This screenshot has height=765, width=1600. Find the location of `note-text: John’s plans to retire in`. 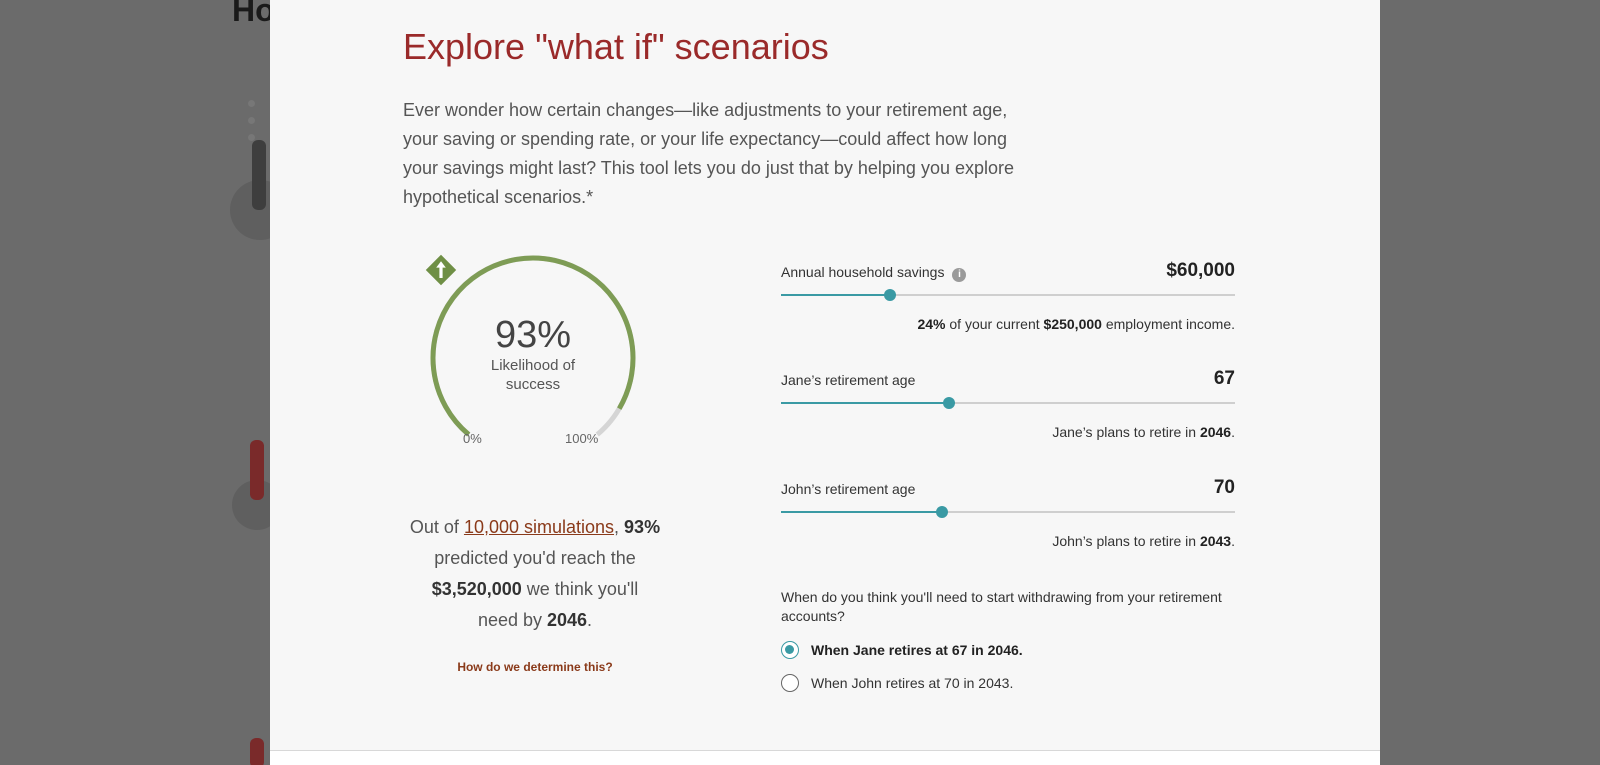

note-text: John’s plans to retire in is located at coordinates (1126, 541).